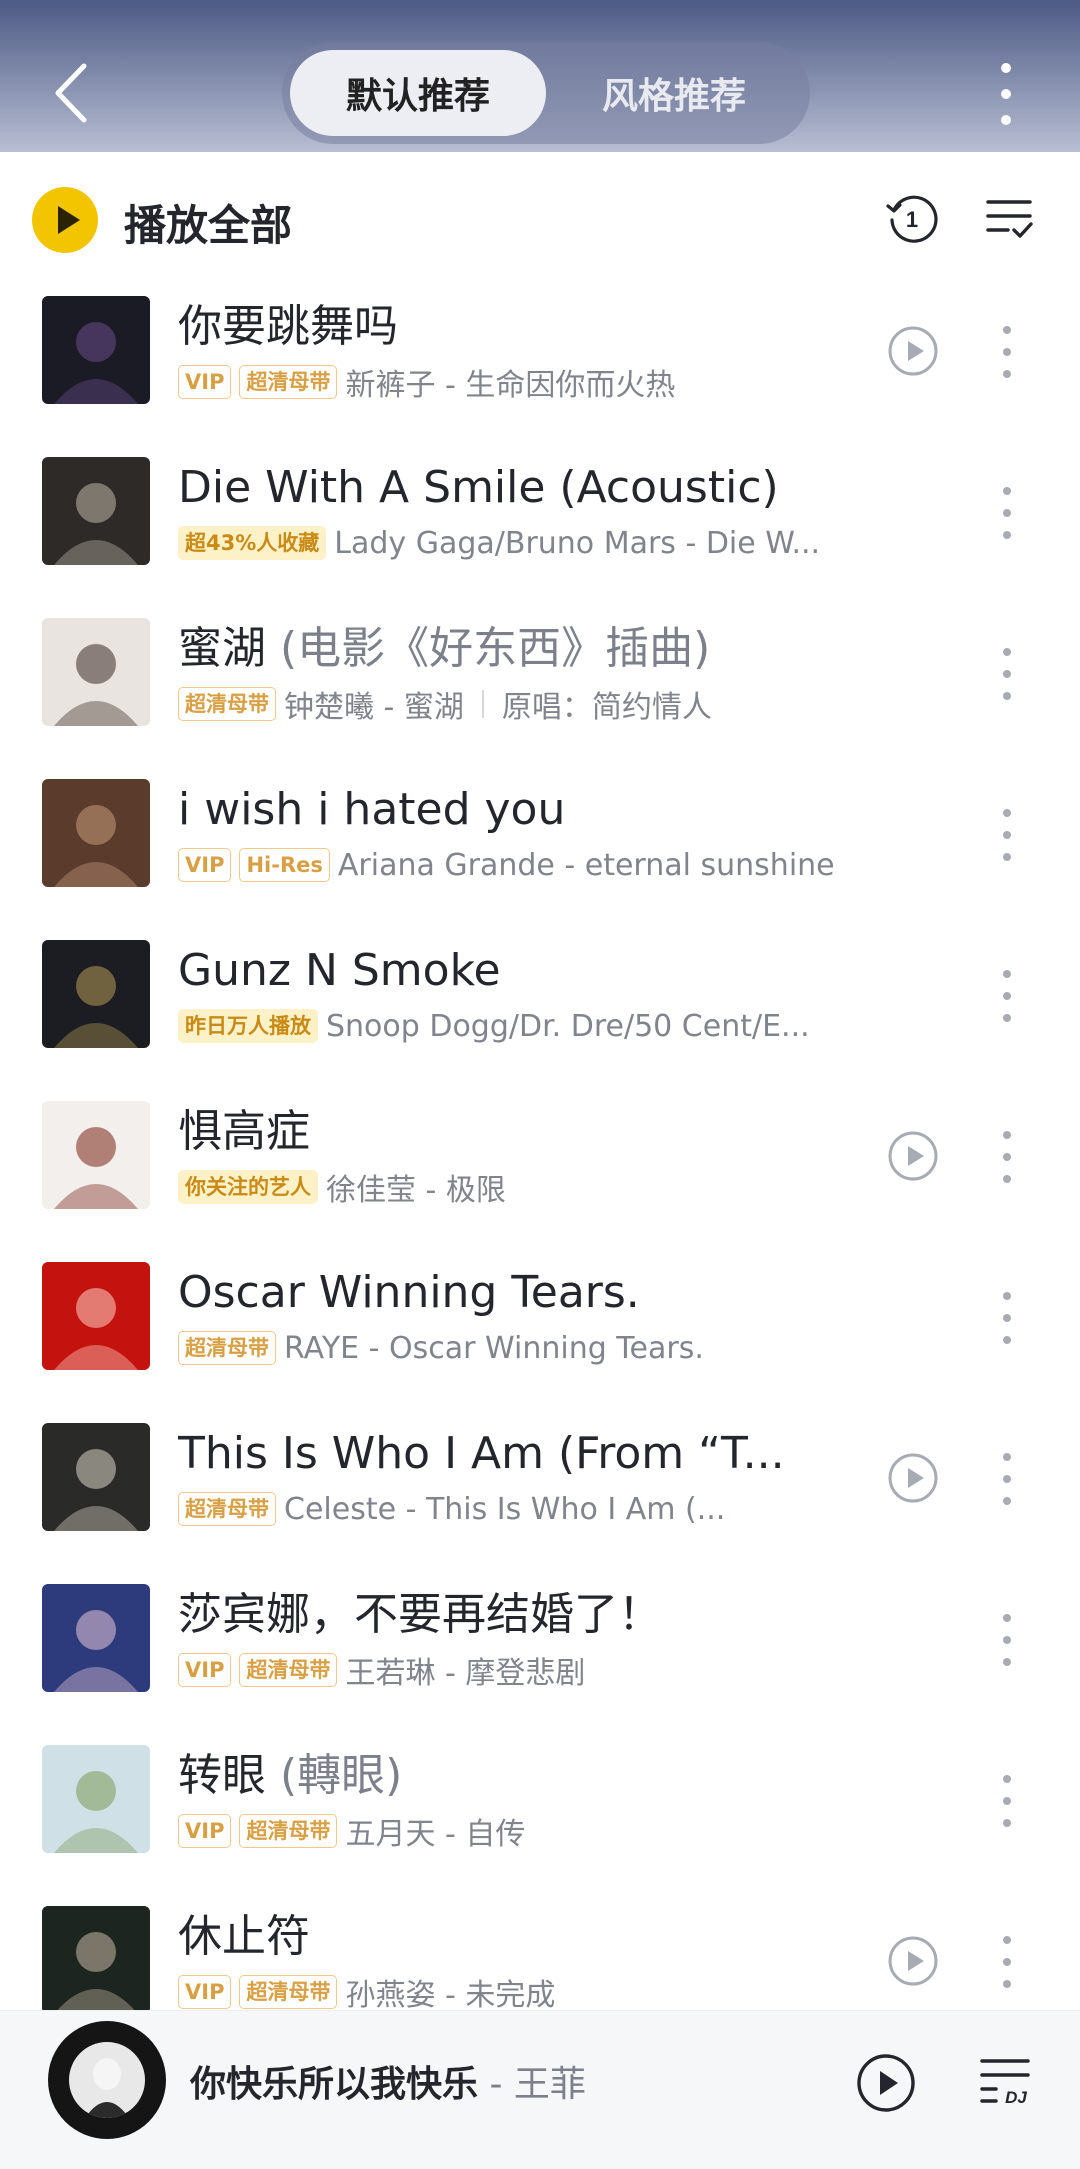 The height and width of the screenshot is (2169, 1080). What do you see at coordinates (288, 326) in the screenshot?
I see `song-title-text: 你要跳舞吗` at bounding box center [288, 326].